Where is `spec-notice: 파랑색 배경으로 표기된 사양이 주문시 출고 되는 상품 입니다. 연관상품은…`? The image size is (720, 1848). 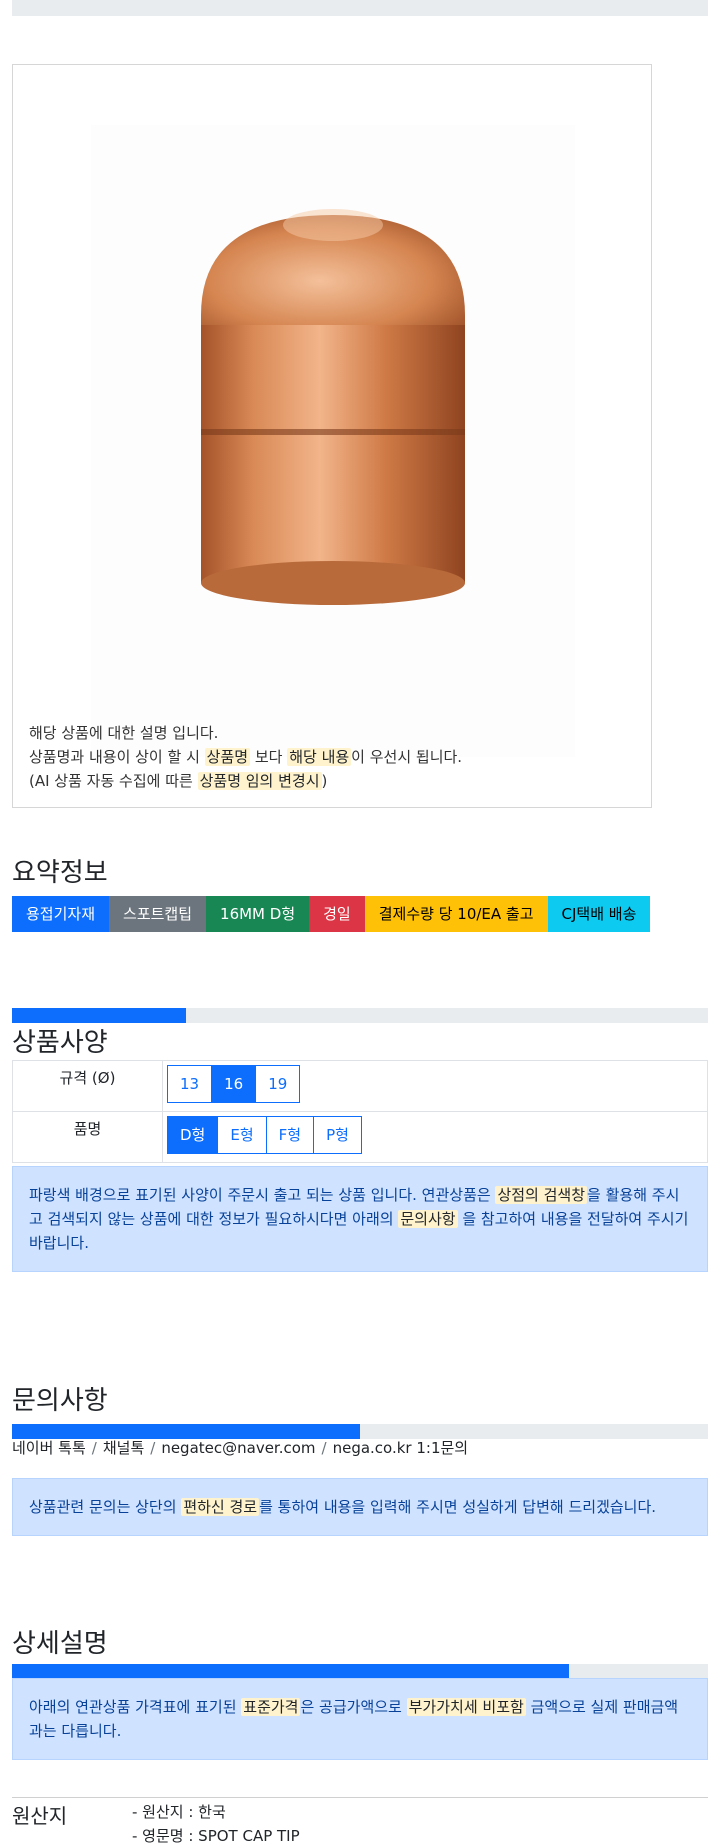
spec-notice: 파랑색 배경으로 표기된 사양이 주문시 출고 되는 상품 입니다. 연관상품은… is located at coordinates (360, 1219).